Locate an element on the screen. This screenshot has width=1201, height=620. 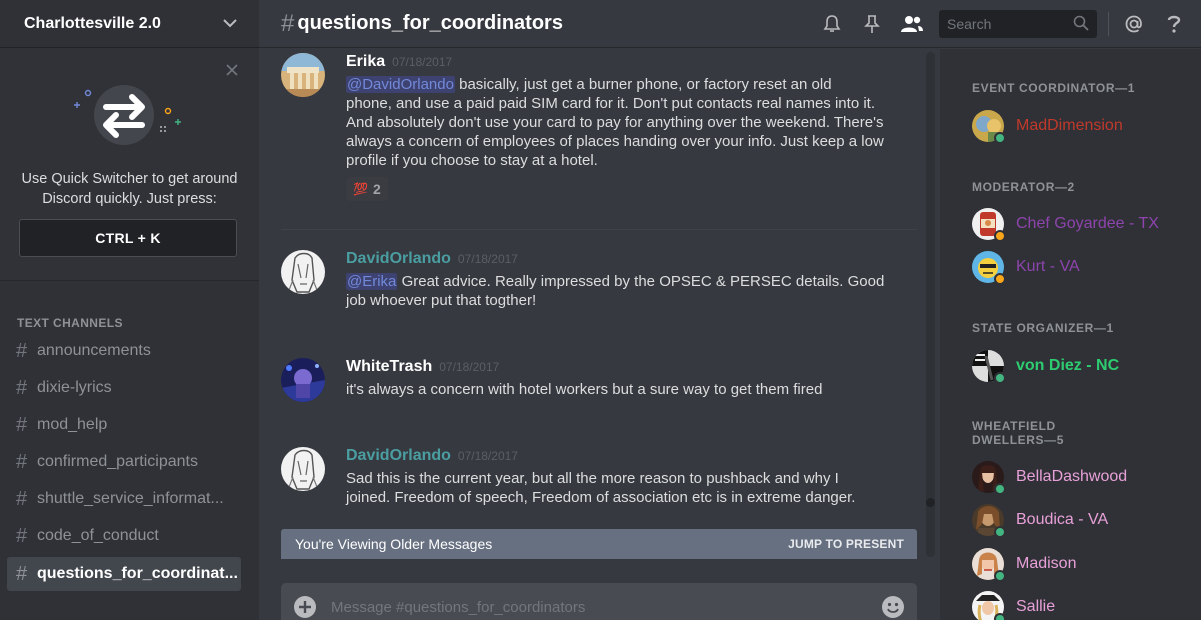
user-mention: @Erika is located at coordinates (372, 281).